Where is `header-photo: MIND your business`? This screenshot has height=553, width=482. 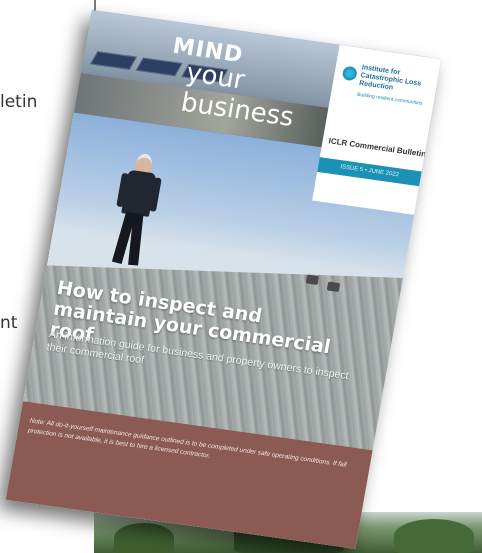 header-photo: MIND your business is located at coordinates (206, 79).